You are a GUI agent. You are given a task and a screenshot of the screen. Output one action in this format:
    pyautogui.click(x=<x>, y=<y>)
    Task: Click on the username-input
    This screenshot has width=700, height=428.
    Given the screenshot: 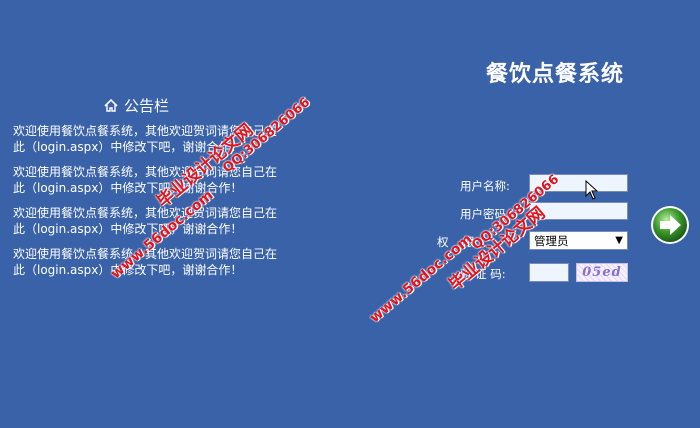 What is the action you would take?
    pyautogui.click(x=578, y=183)
    